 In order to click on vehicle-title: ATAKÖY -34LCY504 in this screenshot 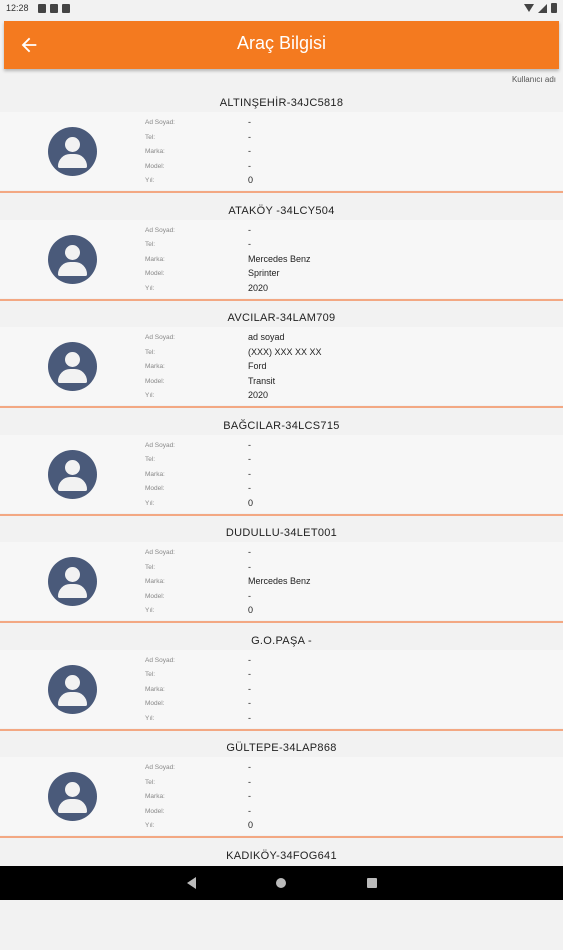, I will do `click(281, 211)`.